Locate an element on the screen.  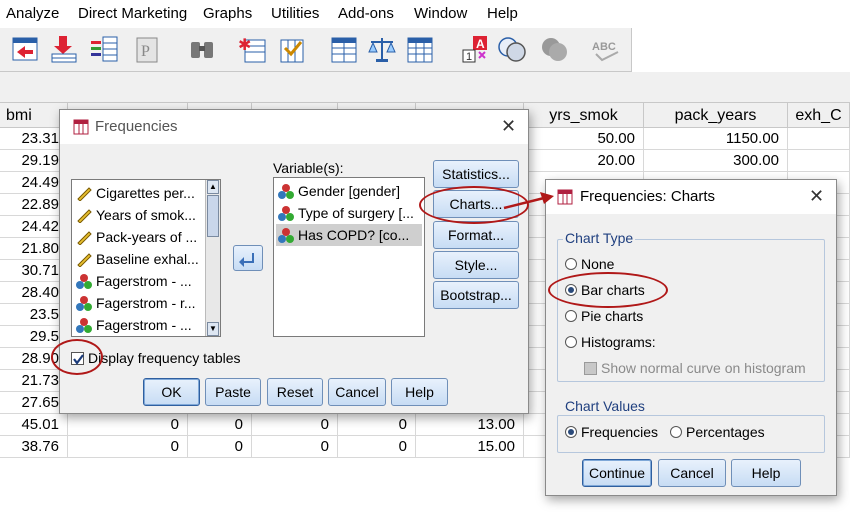
radio-pie-charts: Pie charts is located at coordinates (604, 316).